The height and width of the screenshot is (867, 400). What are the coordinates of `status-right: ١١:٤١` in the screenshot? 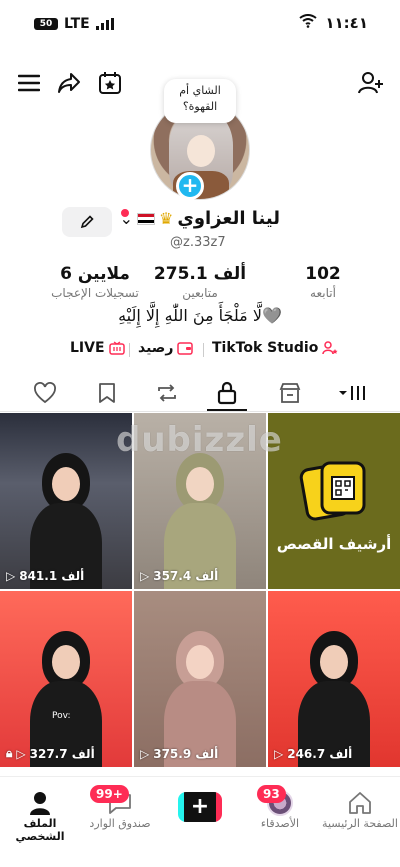 It's located at (333, 23).